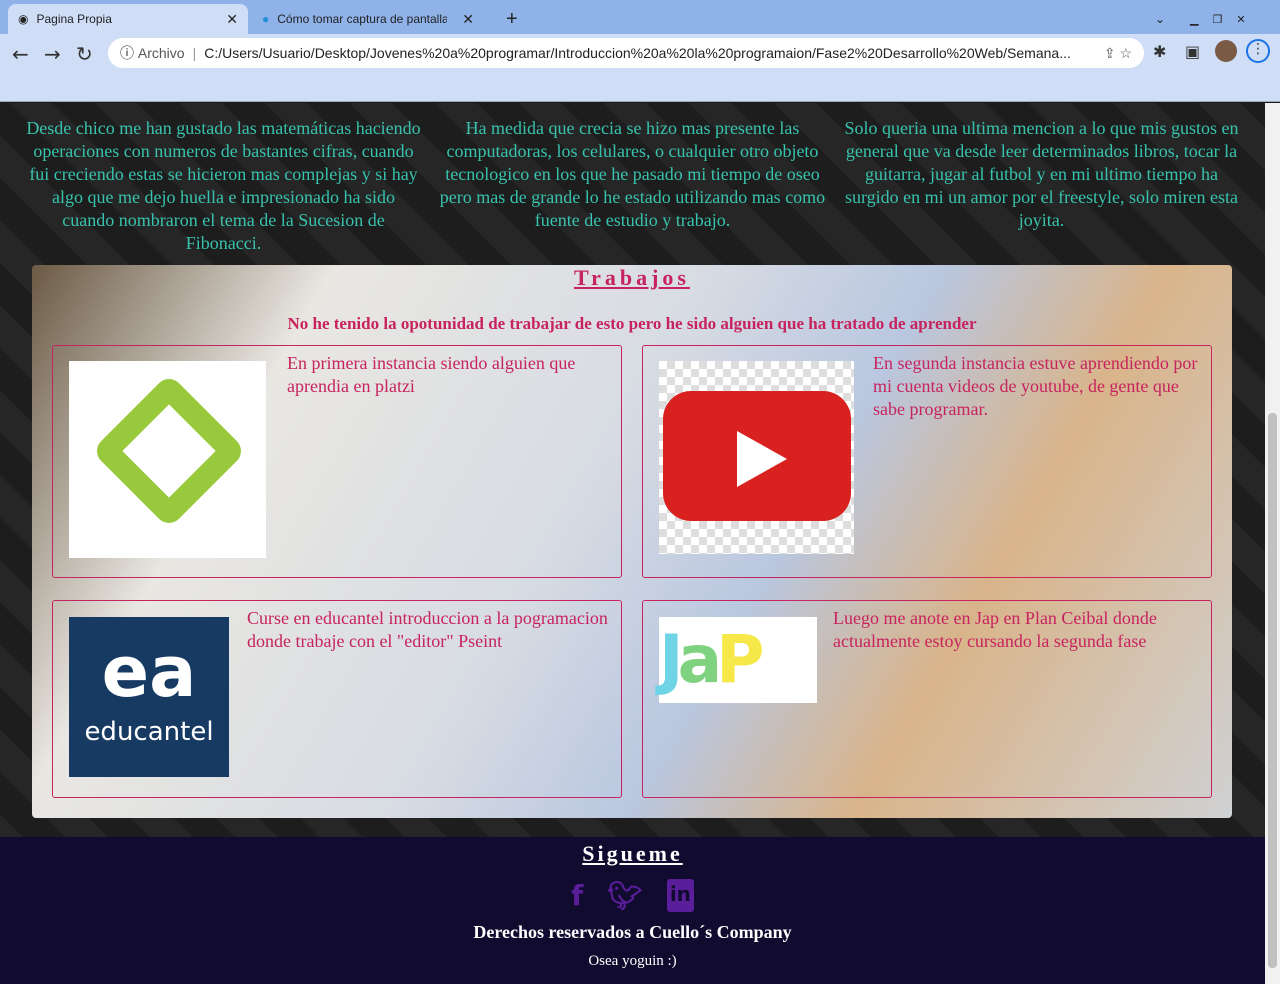  Describe the element at coordinates (512, 19) in the screenshot. I see `new-tab-button: +` at that location.